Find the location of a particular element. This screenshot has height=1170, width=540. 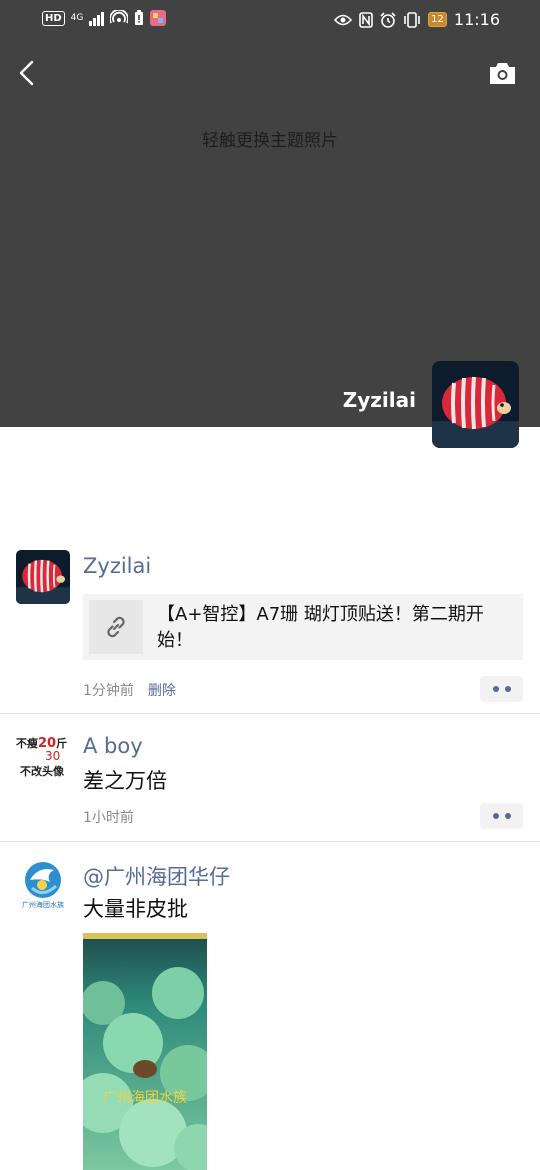

post-text: 大量非皮批 is located at coordinates (135, 909).